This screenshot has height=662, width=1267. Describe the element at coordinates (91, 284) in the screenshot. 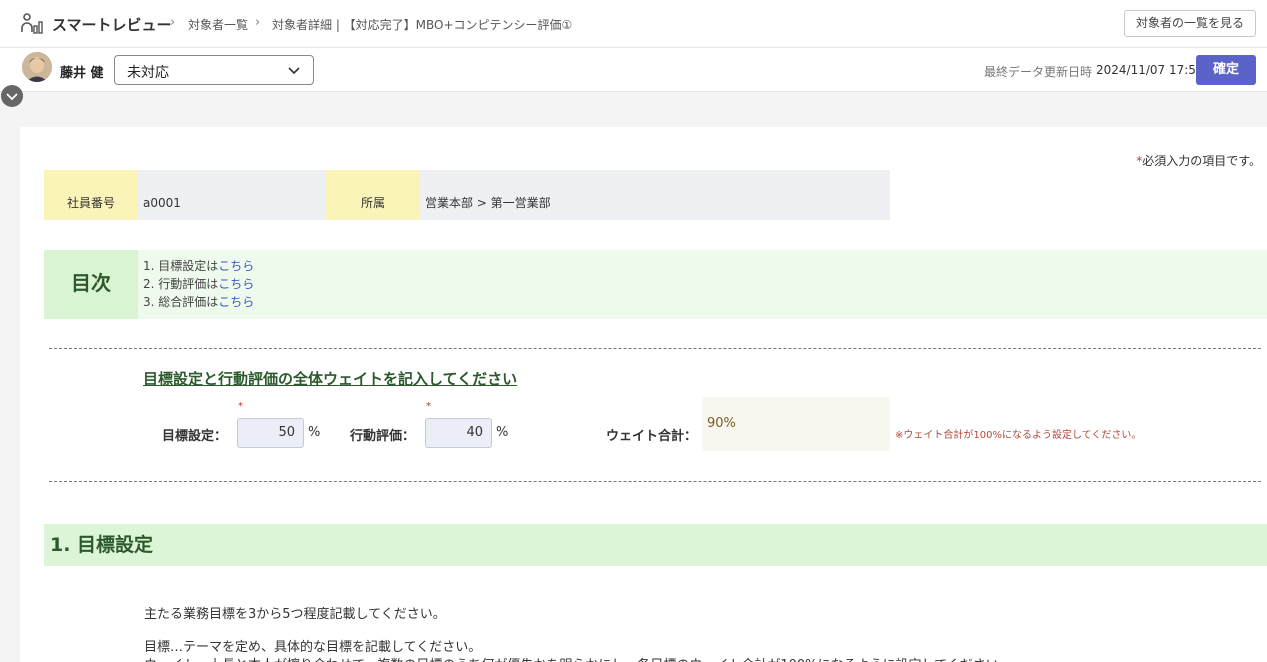

I see `toc-heading: 目次` at that location.